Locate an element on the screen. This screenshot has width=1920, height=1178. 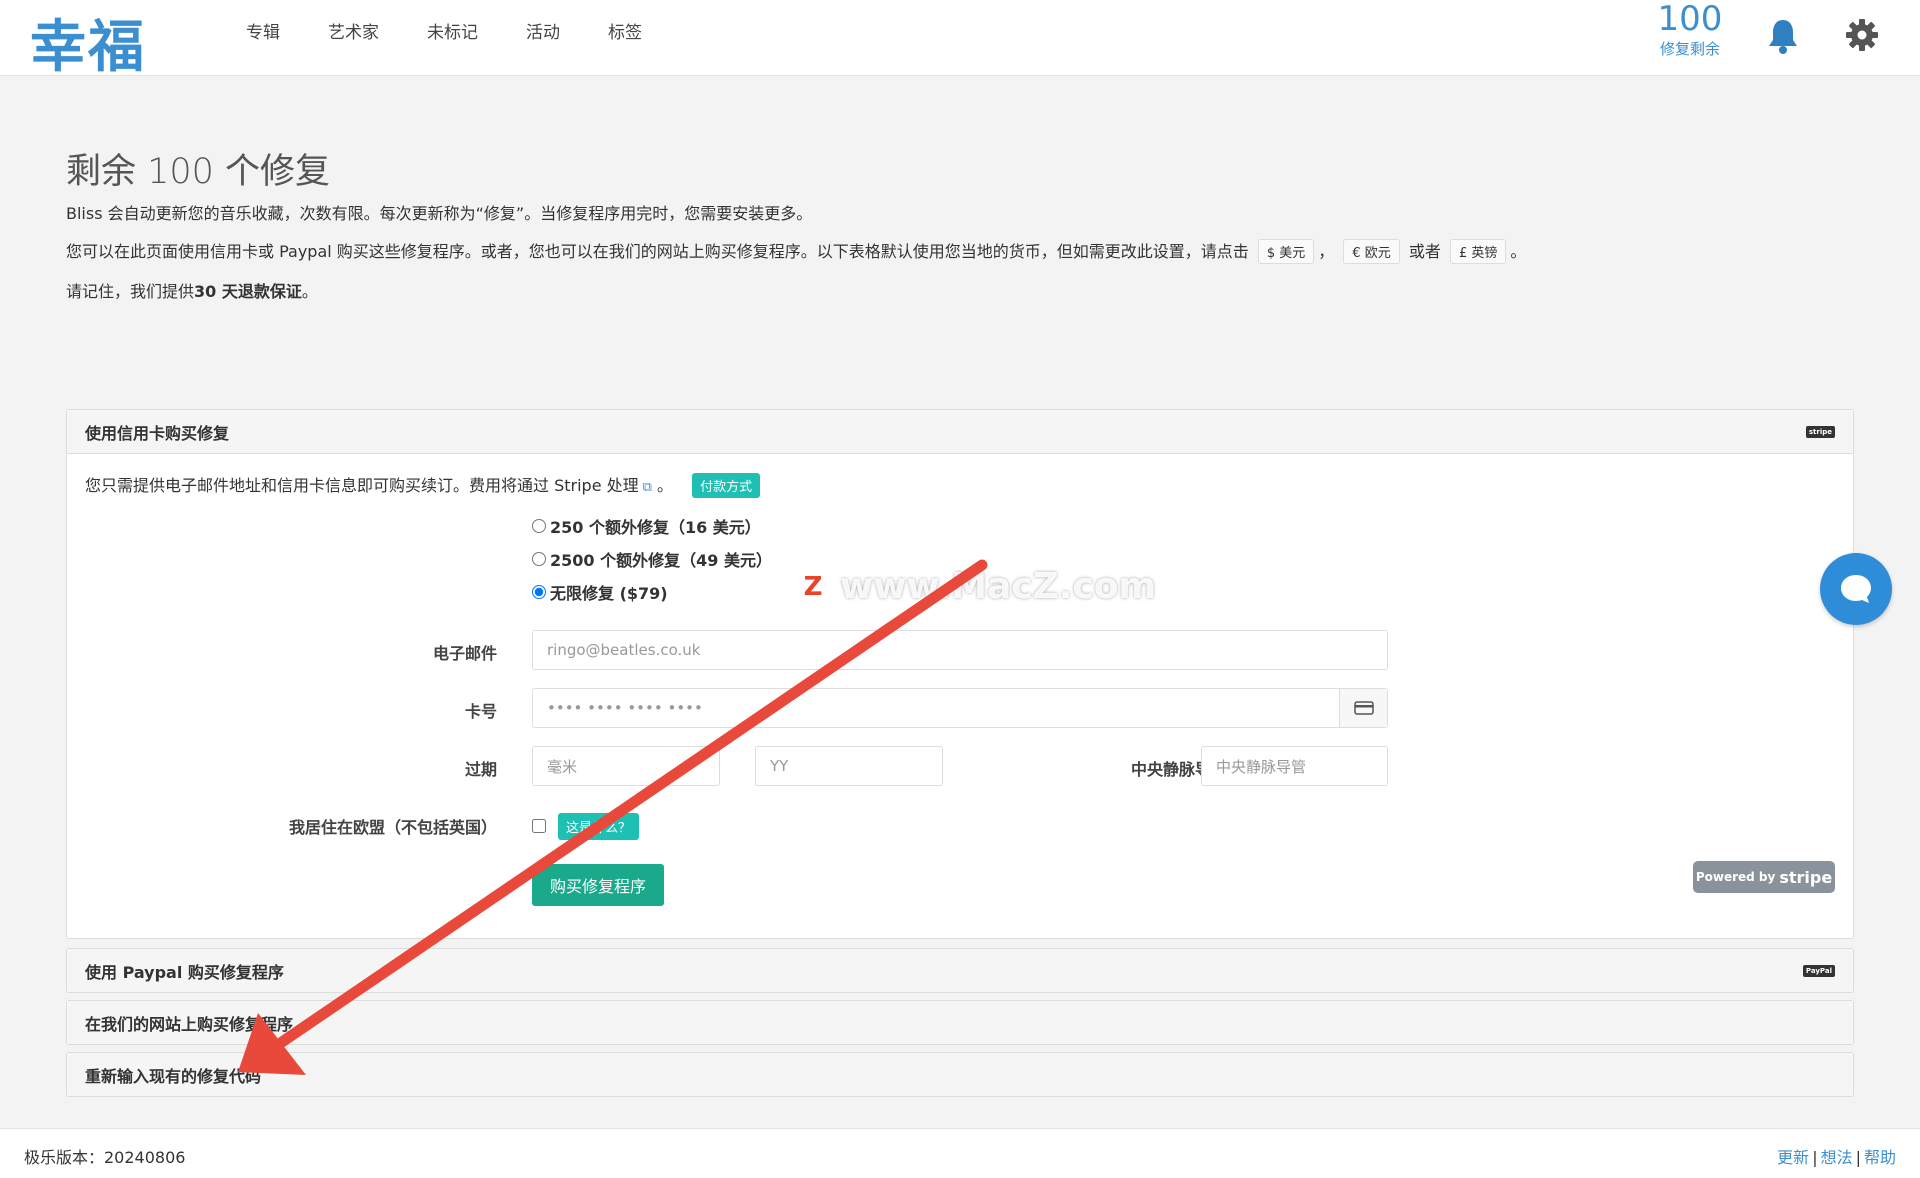
eu-resident-label: 我居住在欧盟（不包括英国） is located at coordinates (392, 827).